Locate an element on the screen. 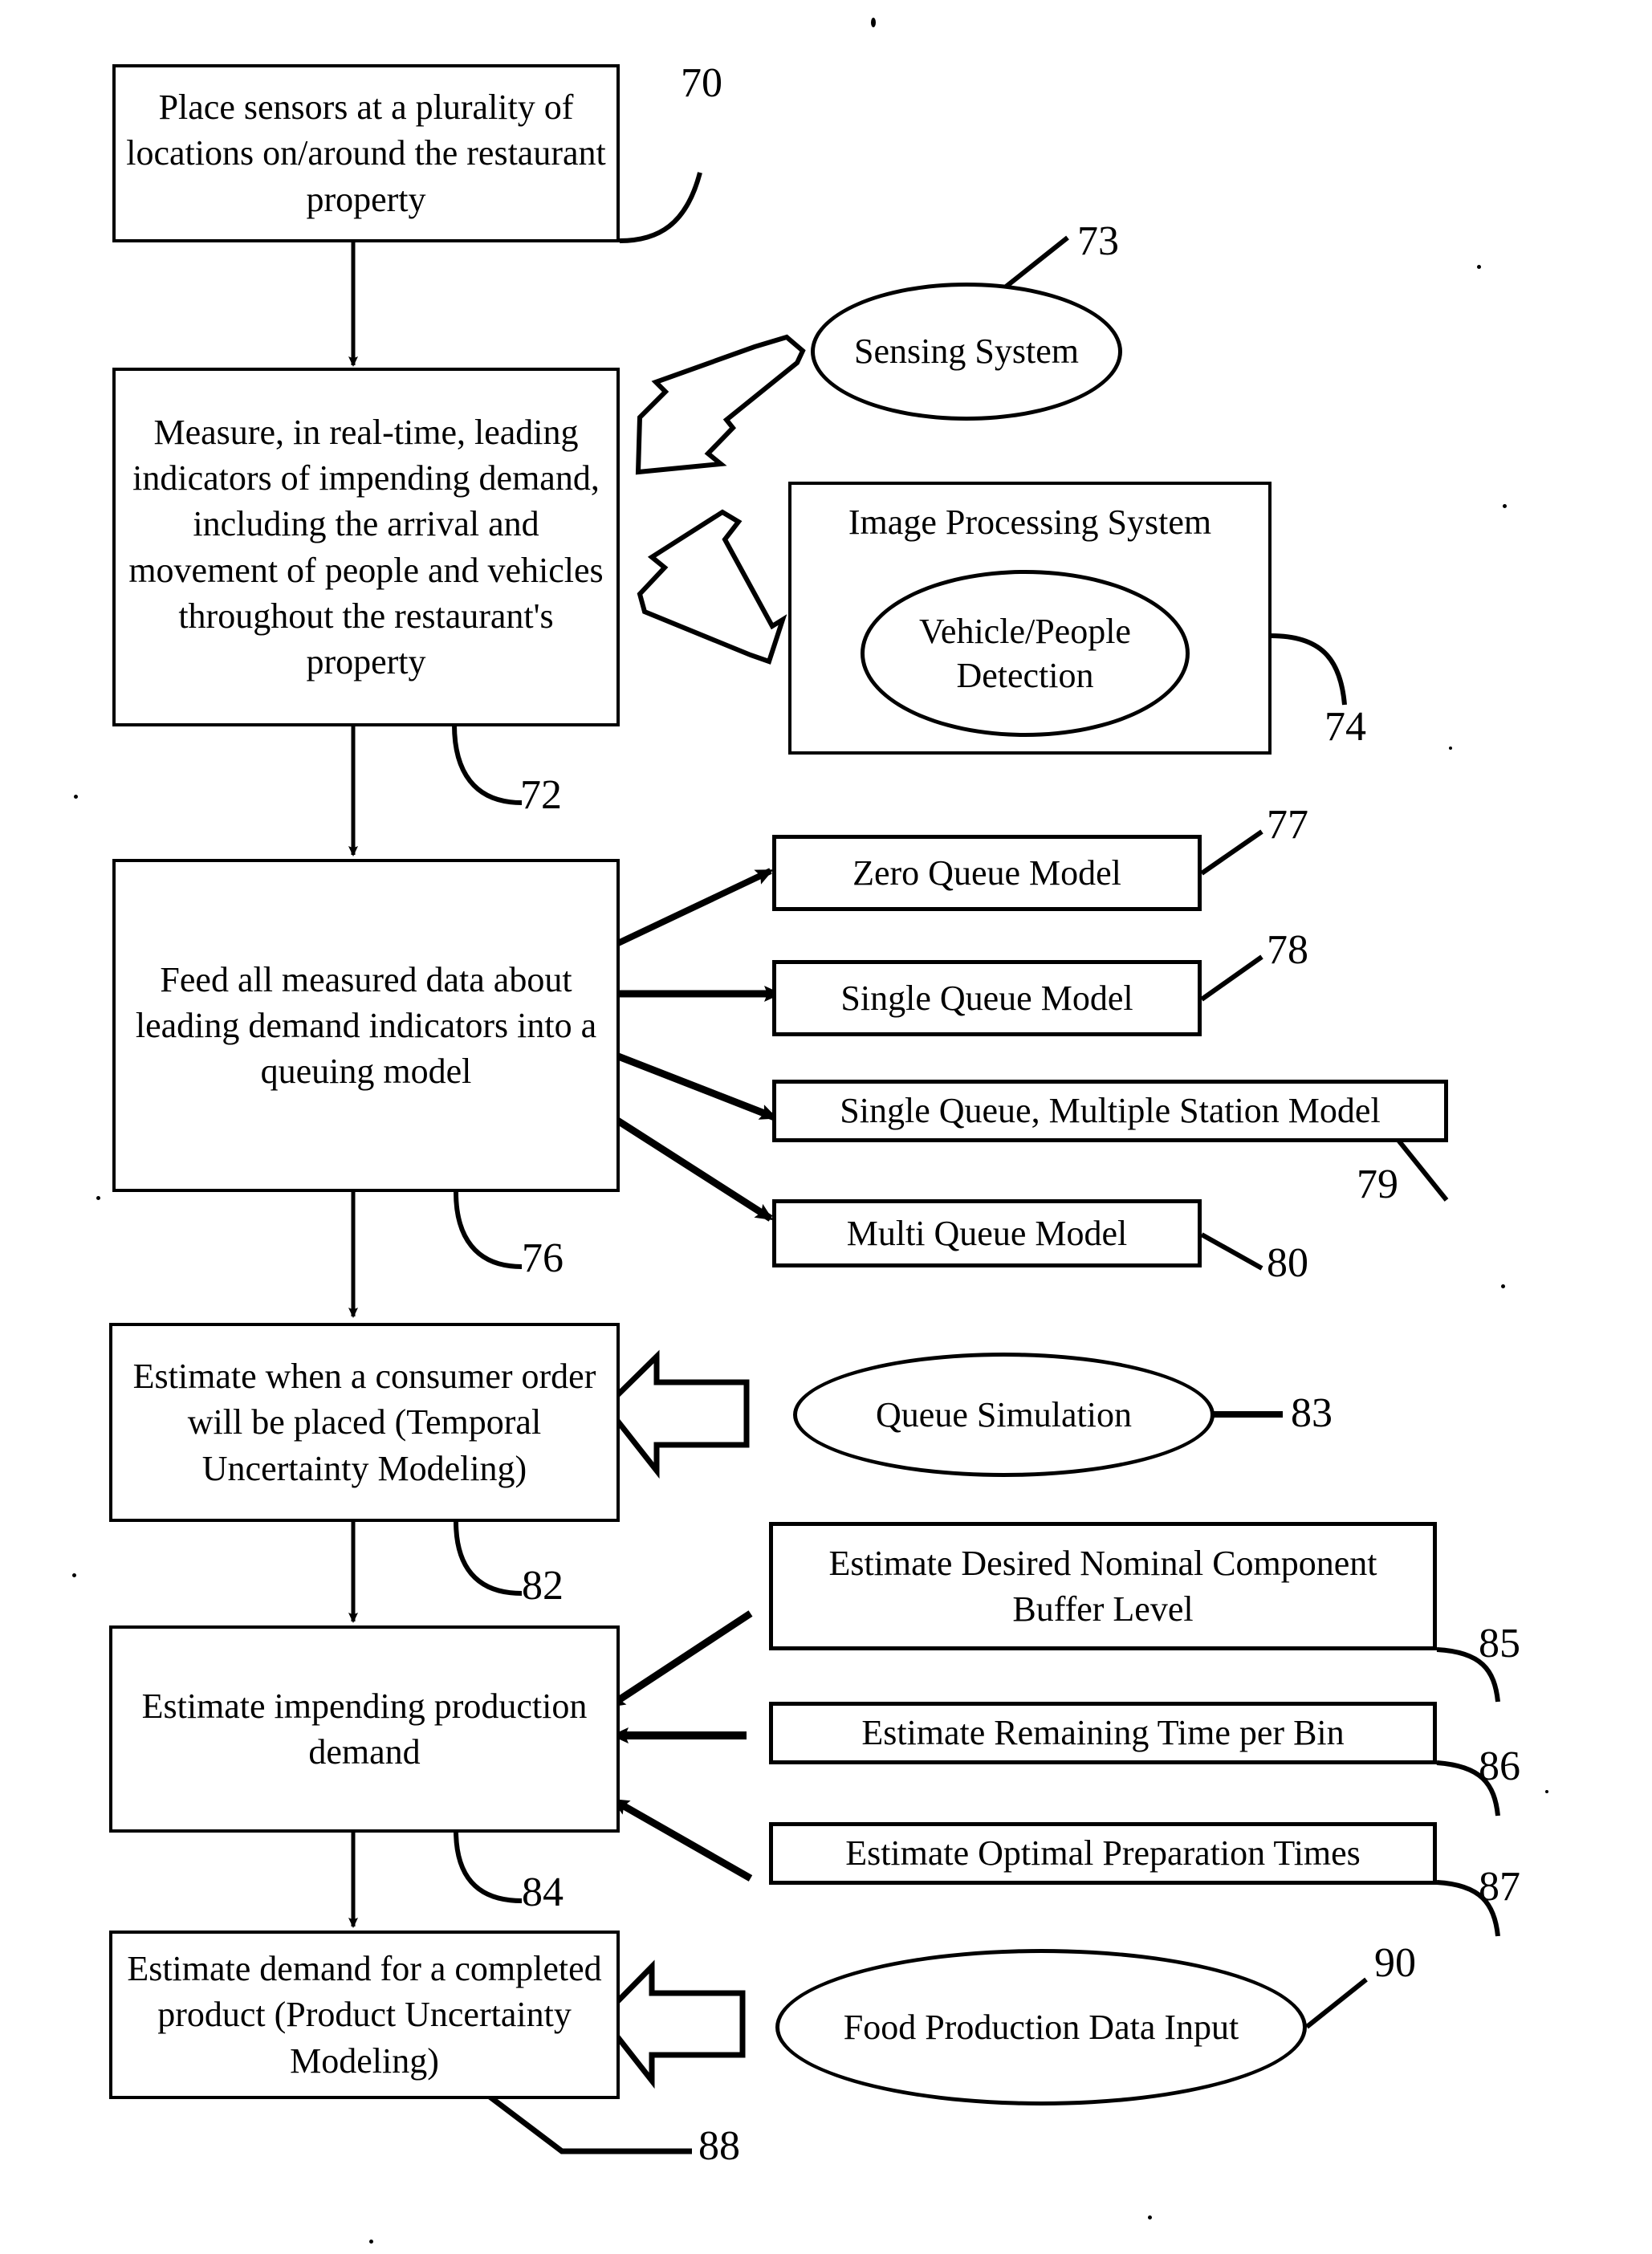  ellipse-sensing-system-label: Sensing System is located at coordinates (966, 352).